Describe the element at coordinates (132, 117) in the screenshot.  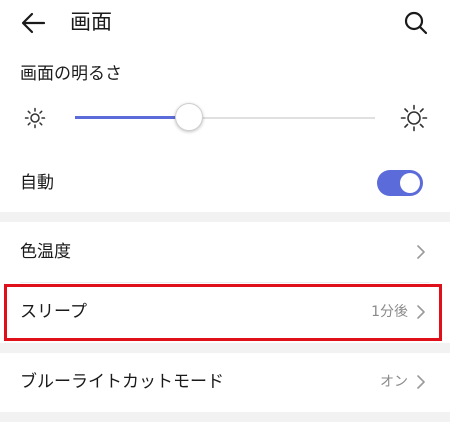
I see `slider-fill` at that location.